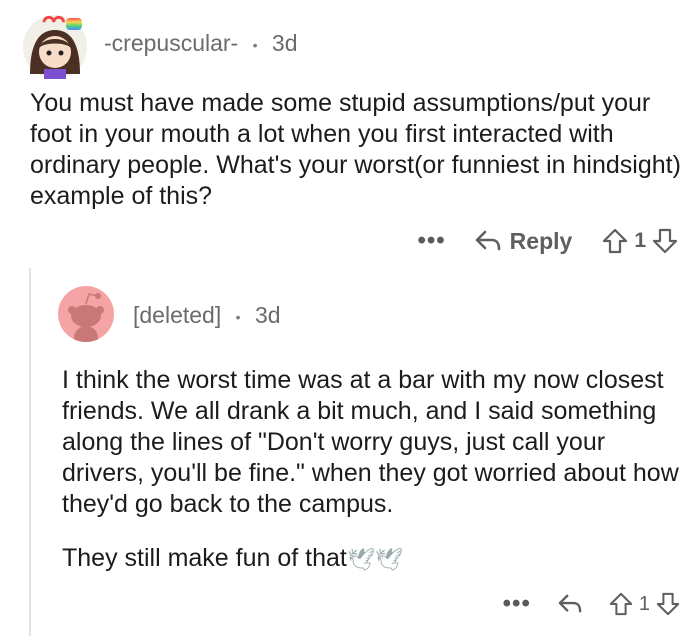  I want to click on deleted-comment-header: [deleted] • 3d, so click(207, 315).